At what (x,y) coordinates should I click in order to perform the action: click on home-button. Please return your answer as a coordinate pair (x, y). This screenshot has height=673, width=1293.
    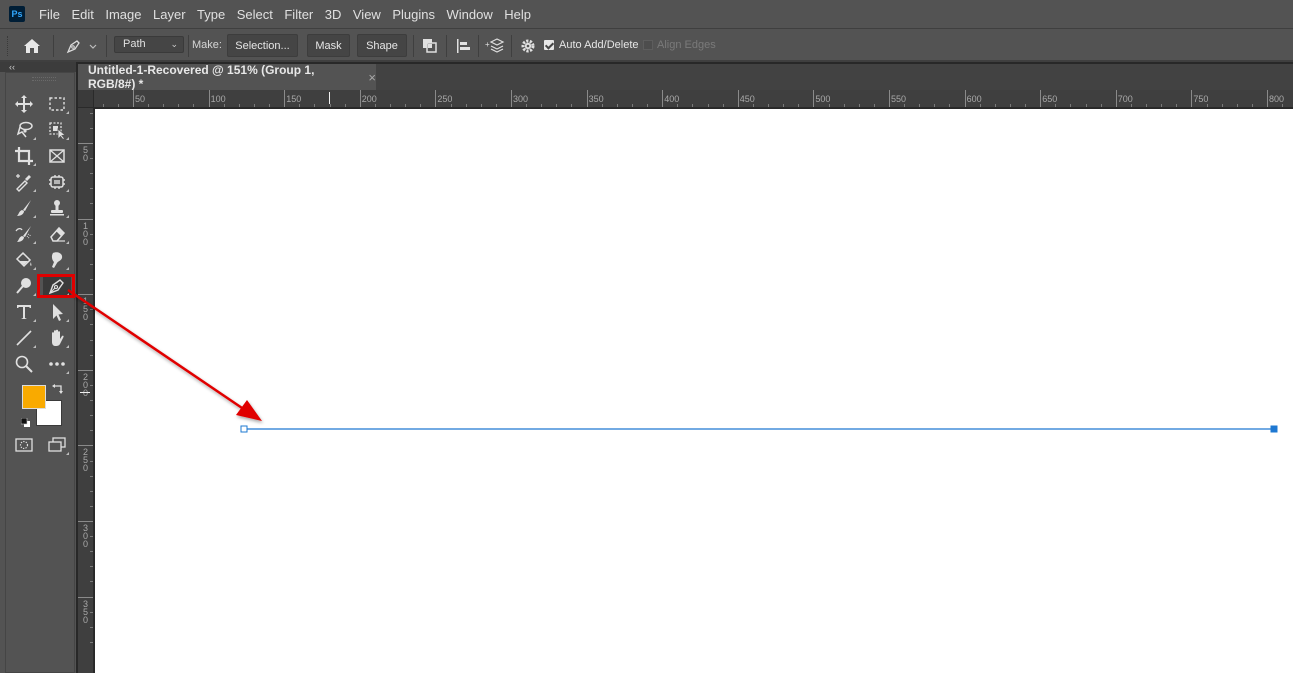
    Looking at the image, I should click on (32, 46).